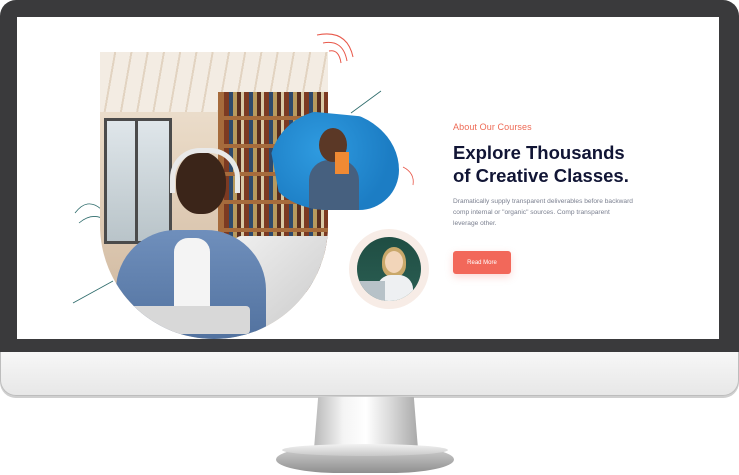  What do you see at coordinates (138, 181) in the screenshot?
I see `photo-window` at bounding box center [138, 181].